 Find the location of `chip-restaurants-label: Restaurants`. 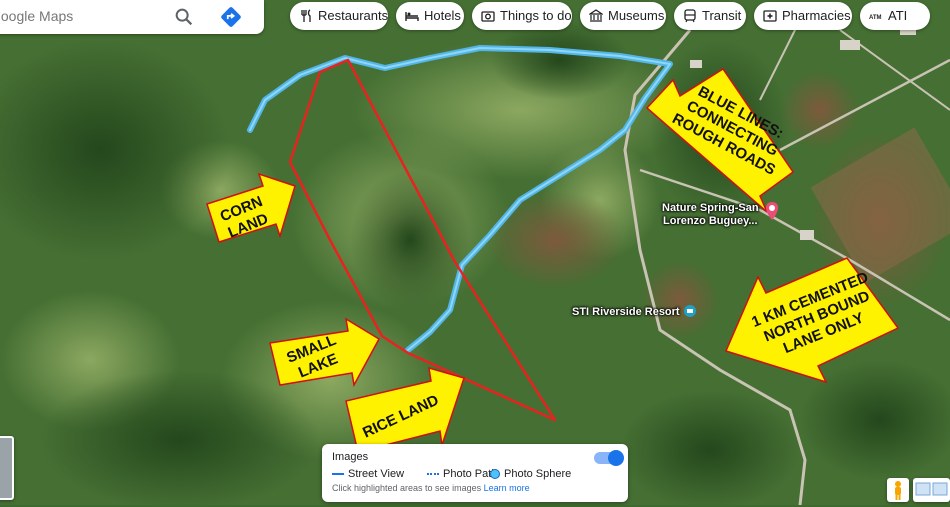

chip-restaurants-label: Restaurants is located at coordinates (353, 15).